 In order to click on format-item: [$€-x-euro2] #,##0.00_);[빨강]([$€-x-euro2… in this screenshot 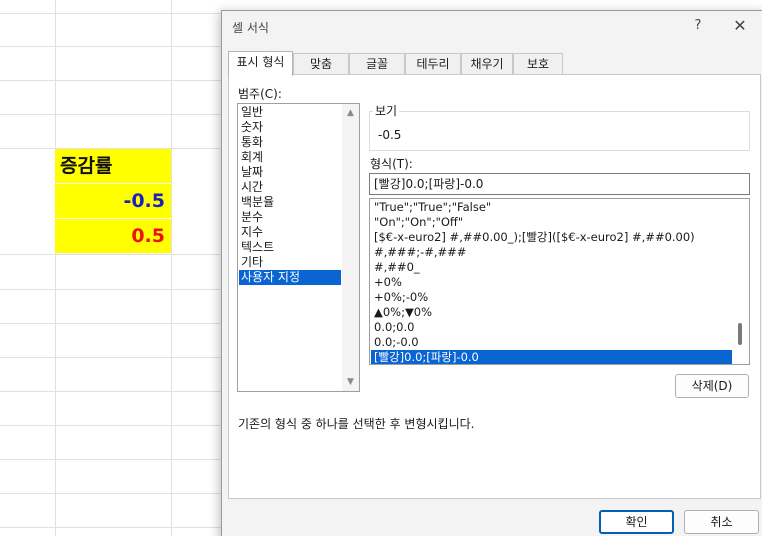, I will do `click(551, 237)`.